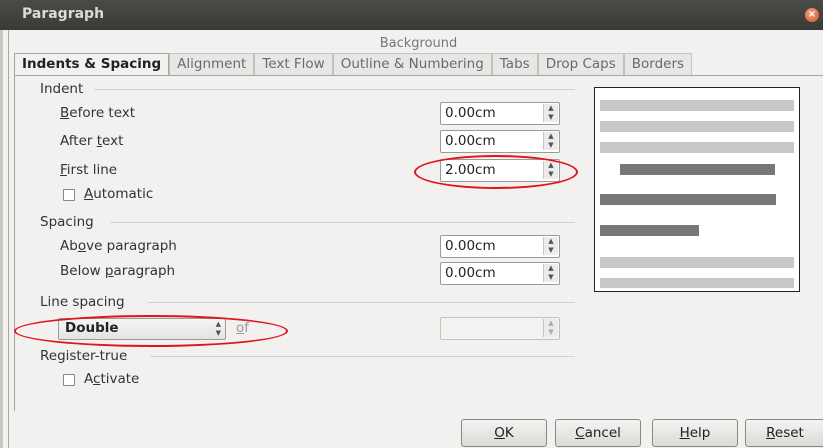 The height and width of the screenshot is (448, 823). What do you see at coordinates (500, 246) in the screenshot?
I see `above-paragraph-spinner: 0.00cm ▲ ▼` at bounding box center [500, 246].